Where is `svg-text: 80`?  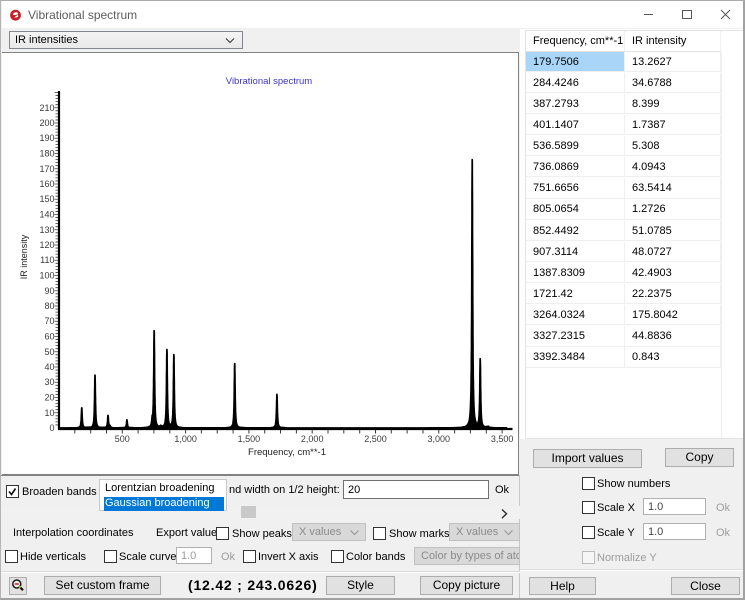 svg-text: 80 is located at coordinates (49, 306).